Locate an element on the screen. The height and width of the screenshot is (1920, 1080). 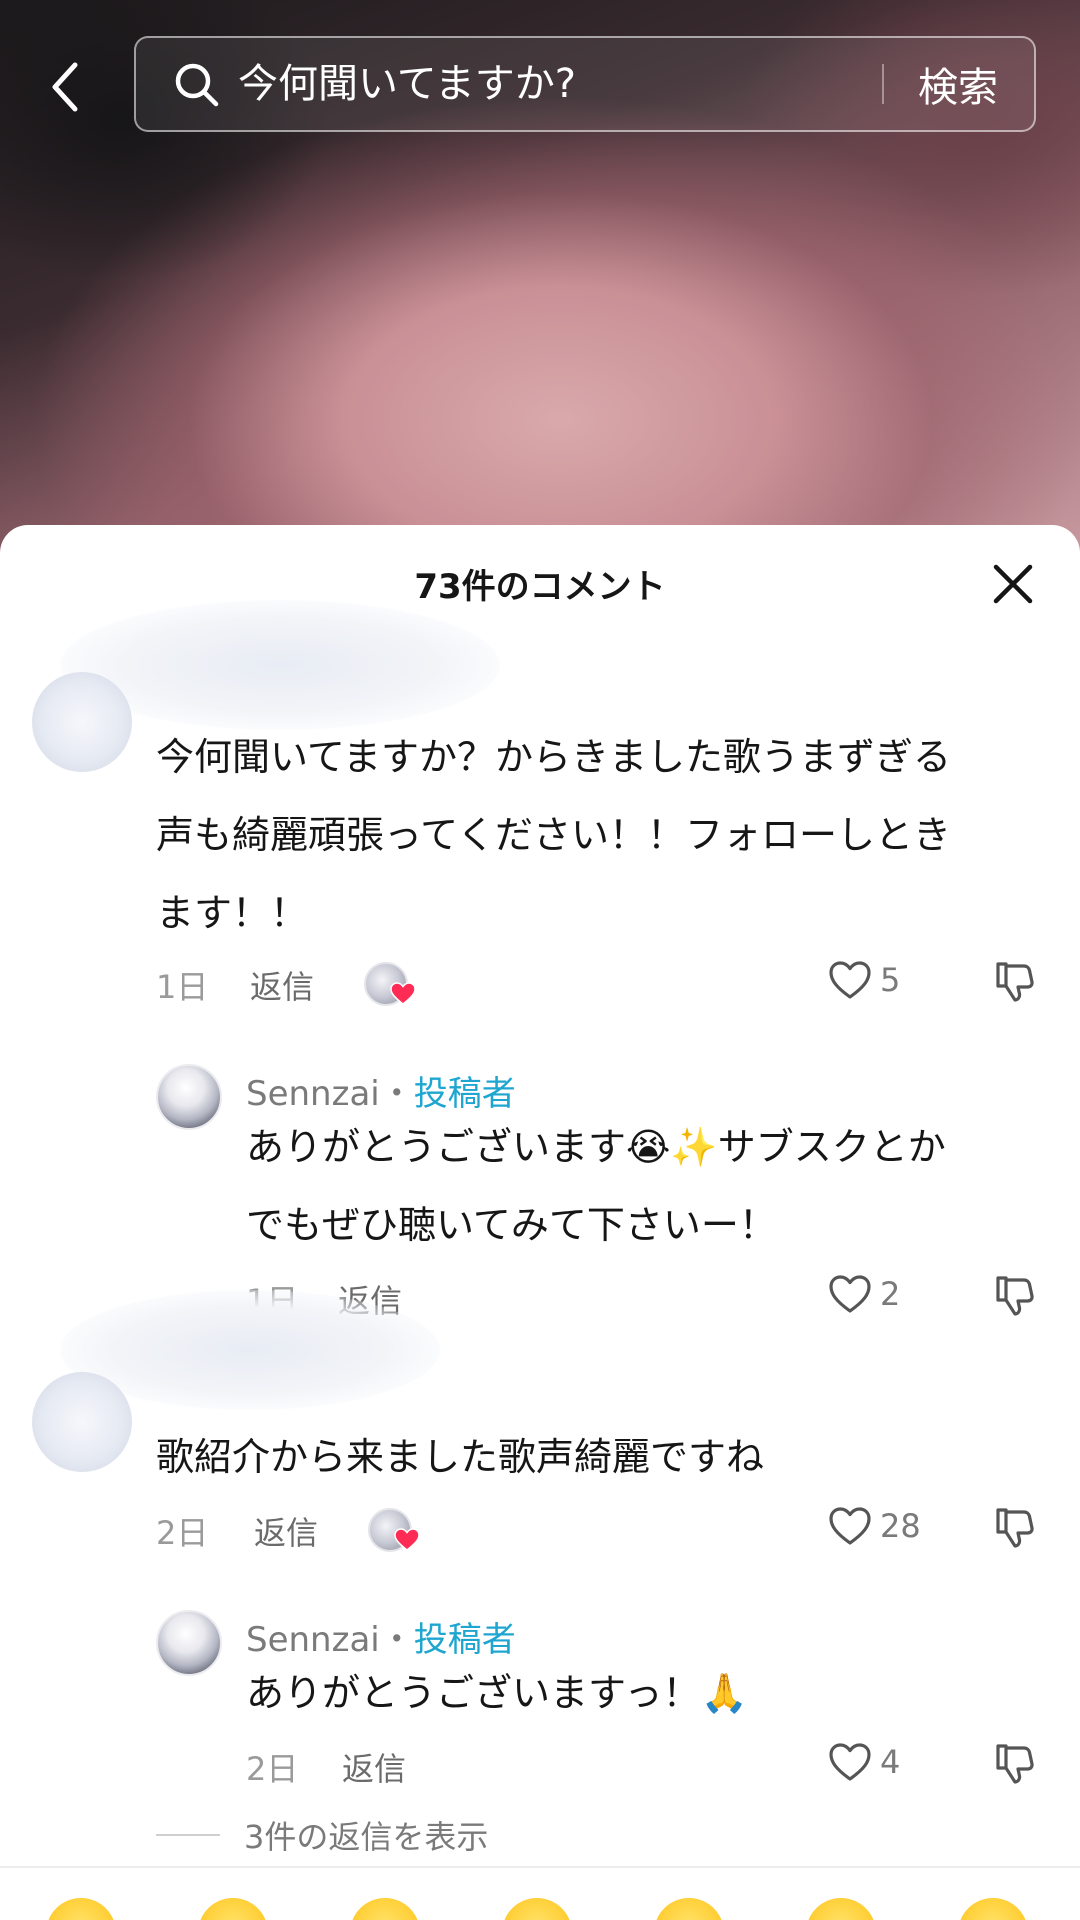
emoji-quick-bar is located at coordinates (540, 1893).